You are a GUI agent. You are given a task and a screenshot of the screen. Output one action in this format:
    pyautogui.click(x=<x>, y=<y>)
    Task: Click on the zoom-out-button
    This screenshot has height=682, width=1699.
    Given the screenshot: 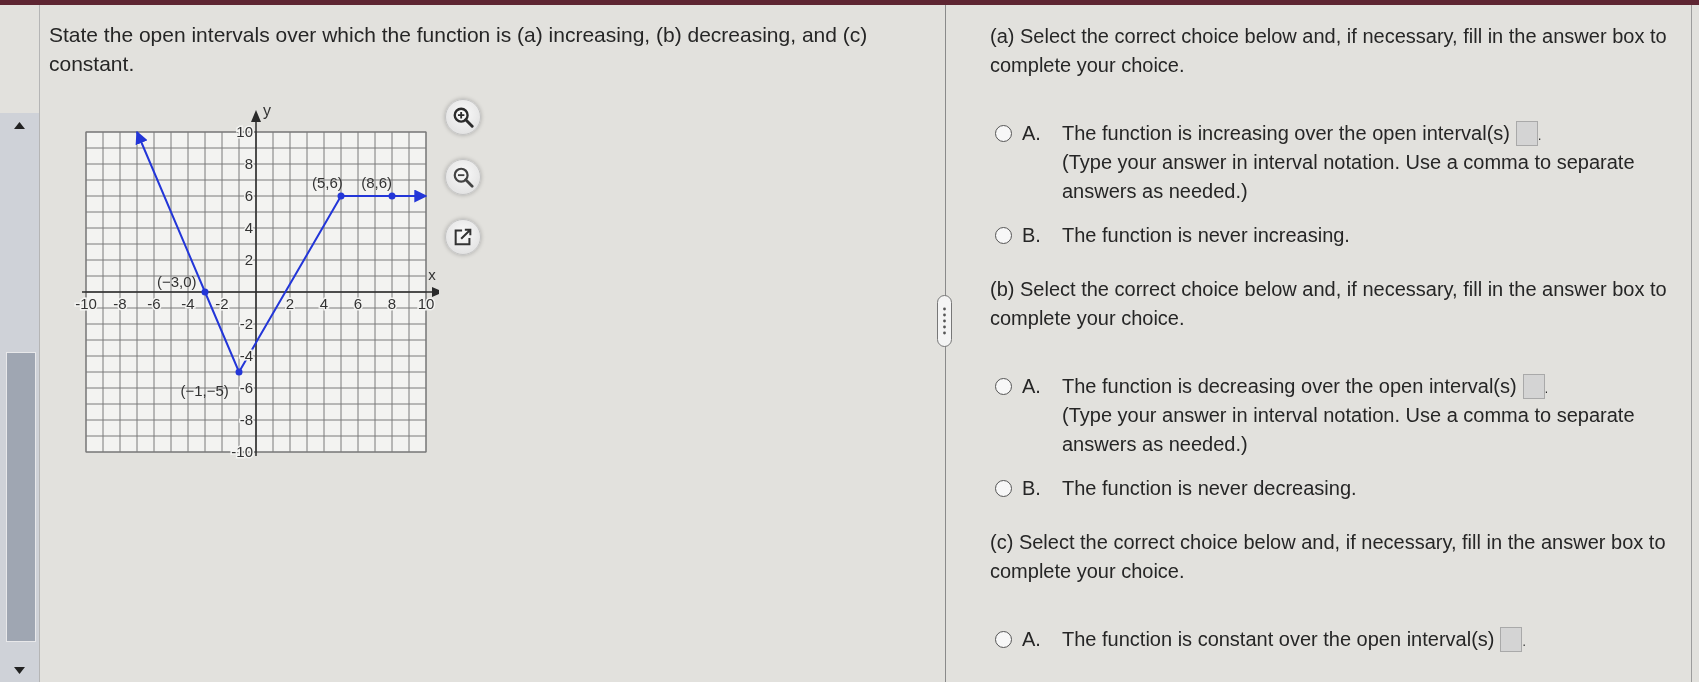 What is the action you would take?
    pyautogui.click(x=463, y=177)
    